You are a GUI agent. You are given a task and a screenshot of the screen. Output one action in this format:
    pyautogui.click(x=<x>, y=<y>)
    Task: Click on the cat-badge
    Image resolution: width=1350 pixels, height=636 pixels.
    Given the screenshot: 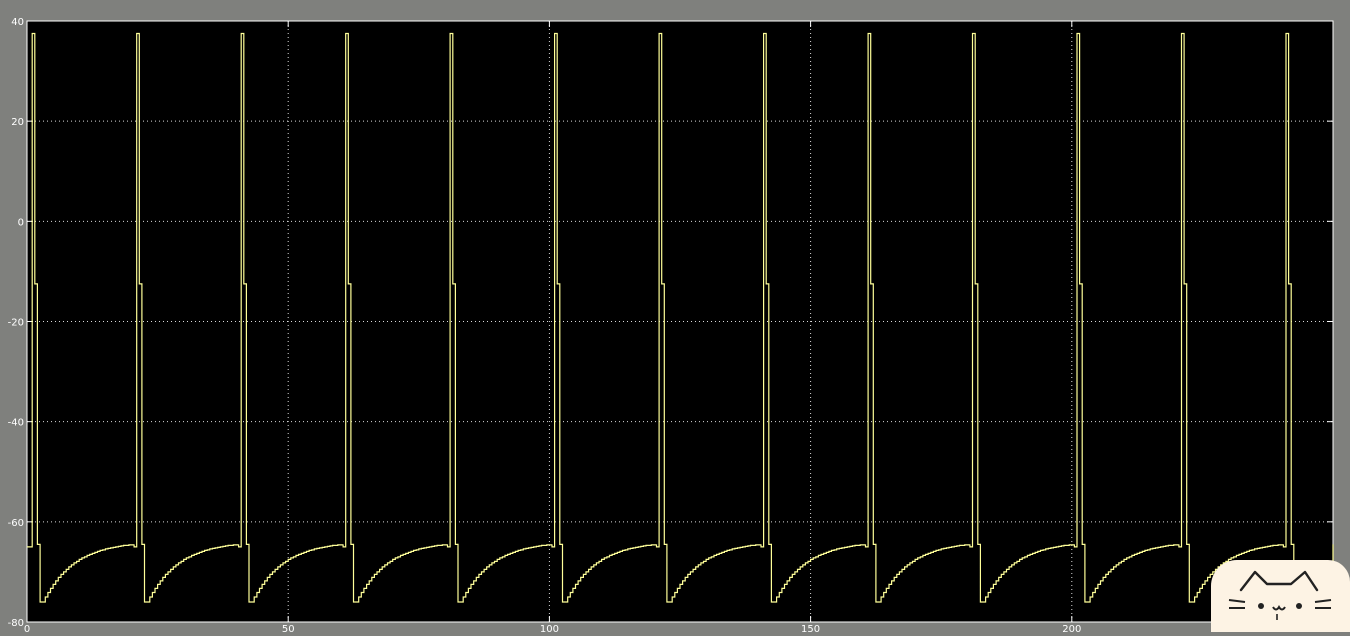 What is the action you would take?
    pyautogui.click(x=1280, y=596)
    